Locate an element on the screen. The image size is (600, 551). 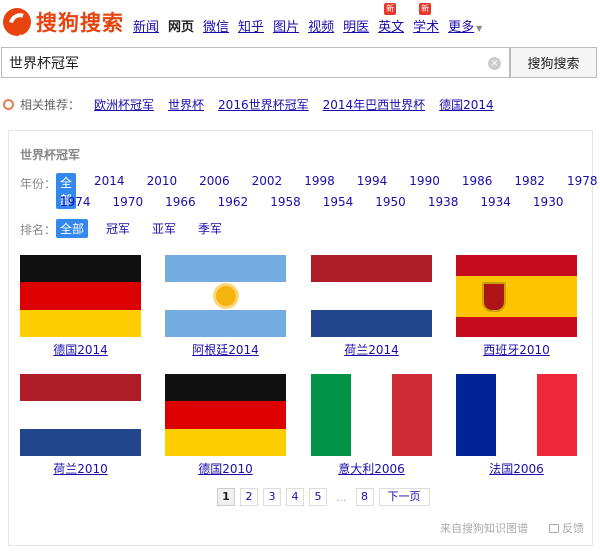
flag-tile: 德国2010 is located at coordinates (225, 425).